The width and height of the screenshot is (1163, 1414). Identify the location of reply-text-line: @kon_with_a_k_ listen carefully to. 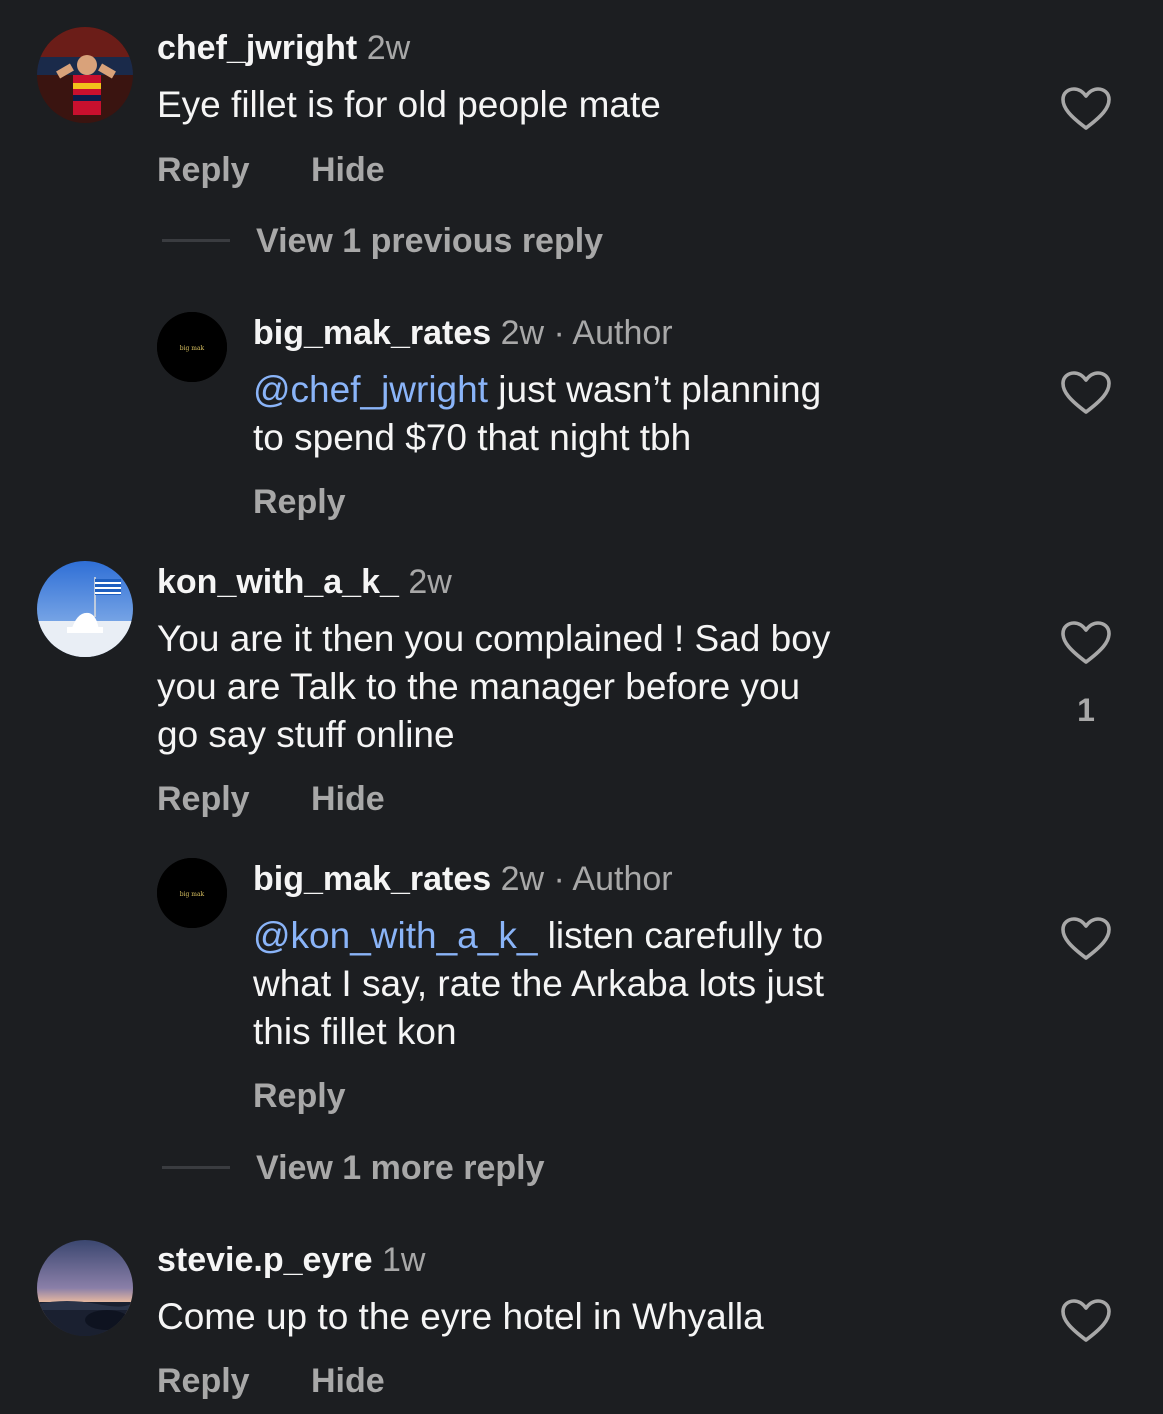
(538, 936).